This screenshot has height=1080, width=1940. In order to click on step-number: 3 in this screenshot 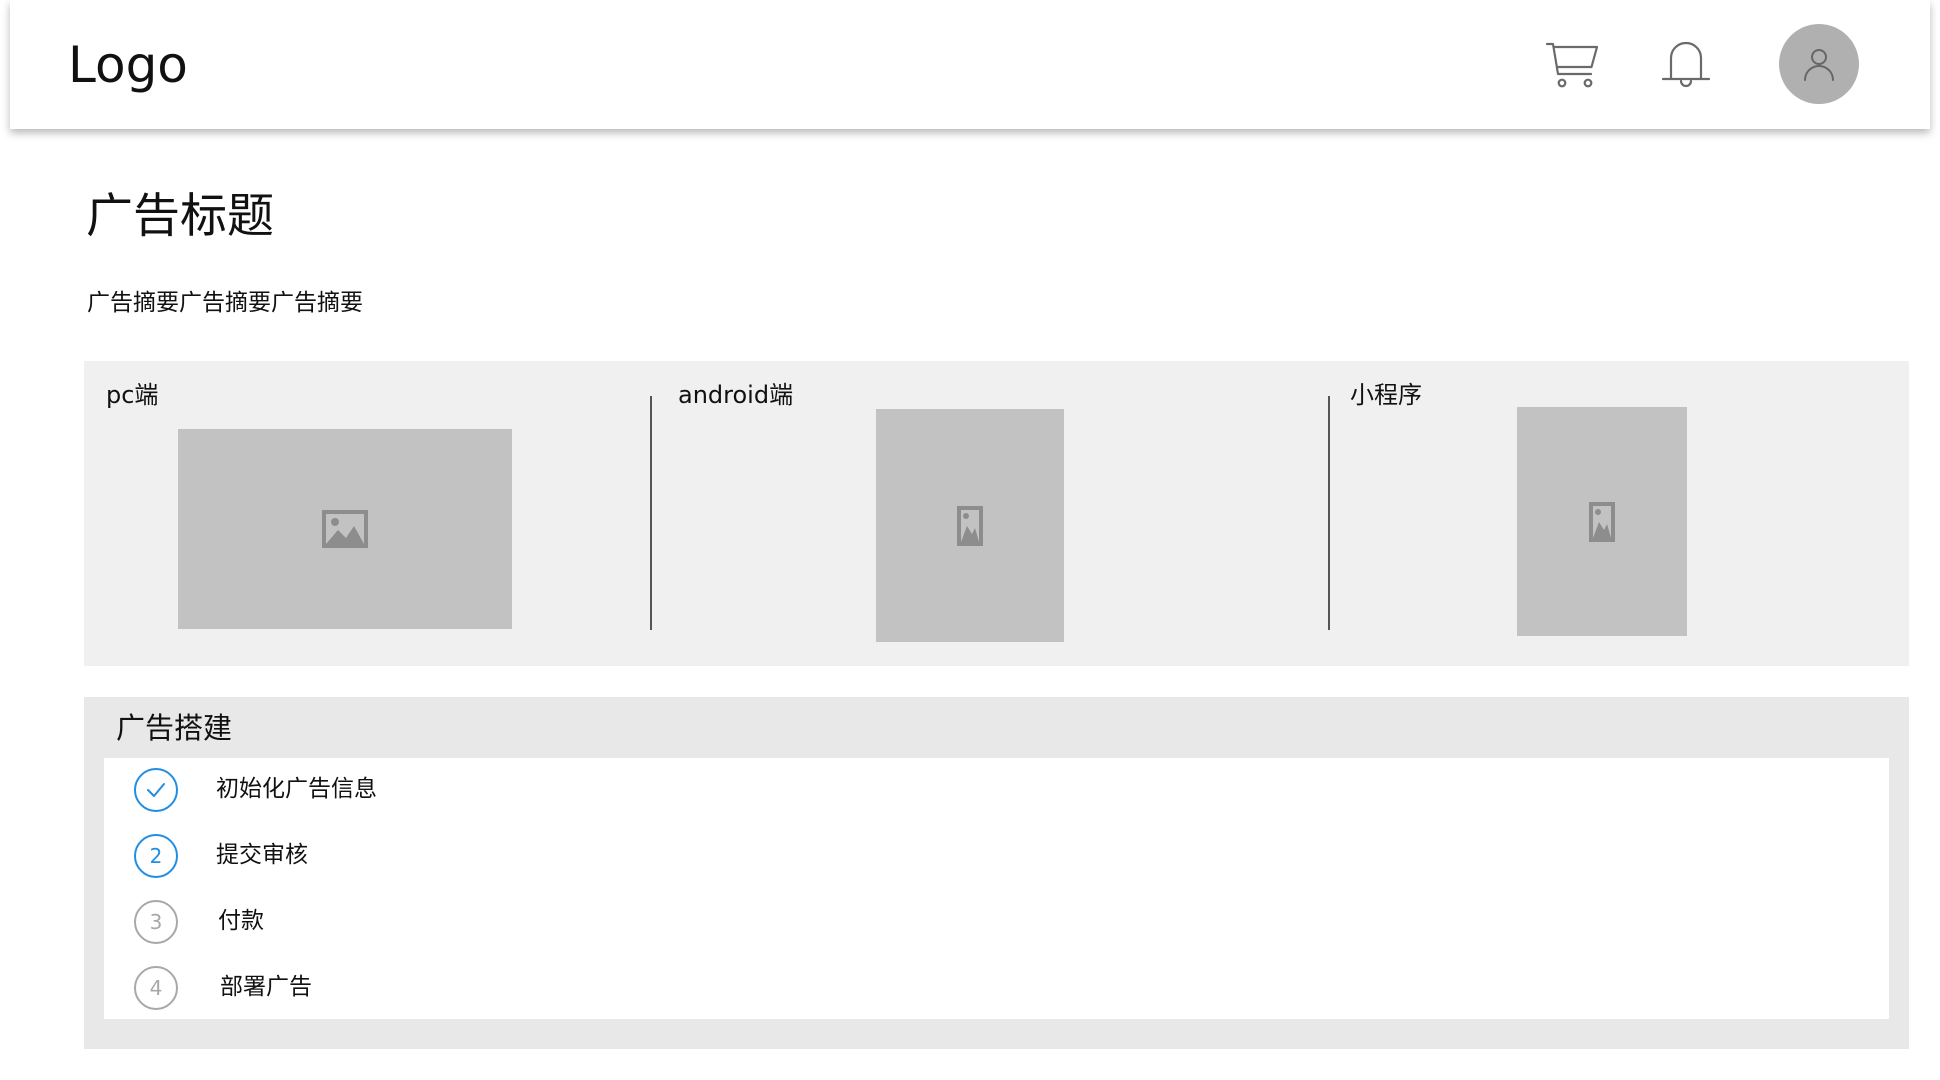, I will do `click(156, 922)`.